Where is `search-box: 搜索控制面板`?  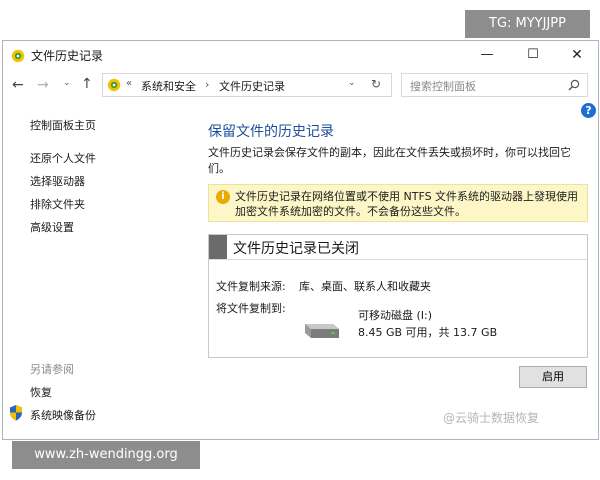 search-box: 搜索控制面板 is located at coordinates (494, 85).